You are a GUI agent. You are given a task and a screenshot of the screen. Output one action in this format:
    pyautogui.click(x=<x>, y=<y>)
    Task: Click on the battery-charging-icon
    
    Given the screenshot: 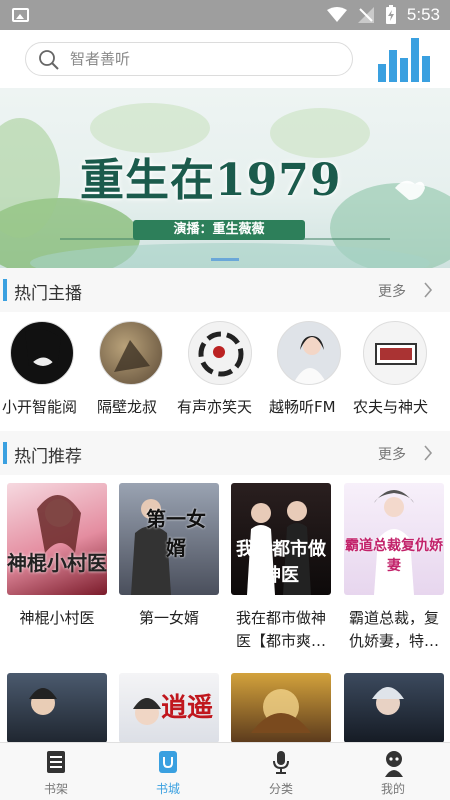 What is the action you would take?
    pyautogui.click(x=390, y=14)
    